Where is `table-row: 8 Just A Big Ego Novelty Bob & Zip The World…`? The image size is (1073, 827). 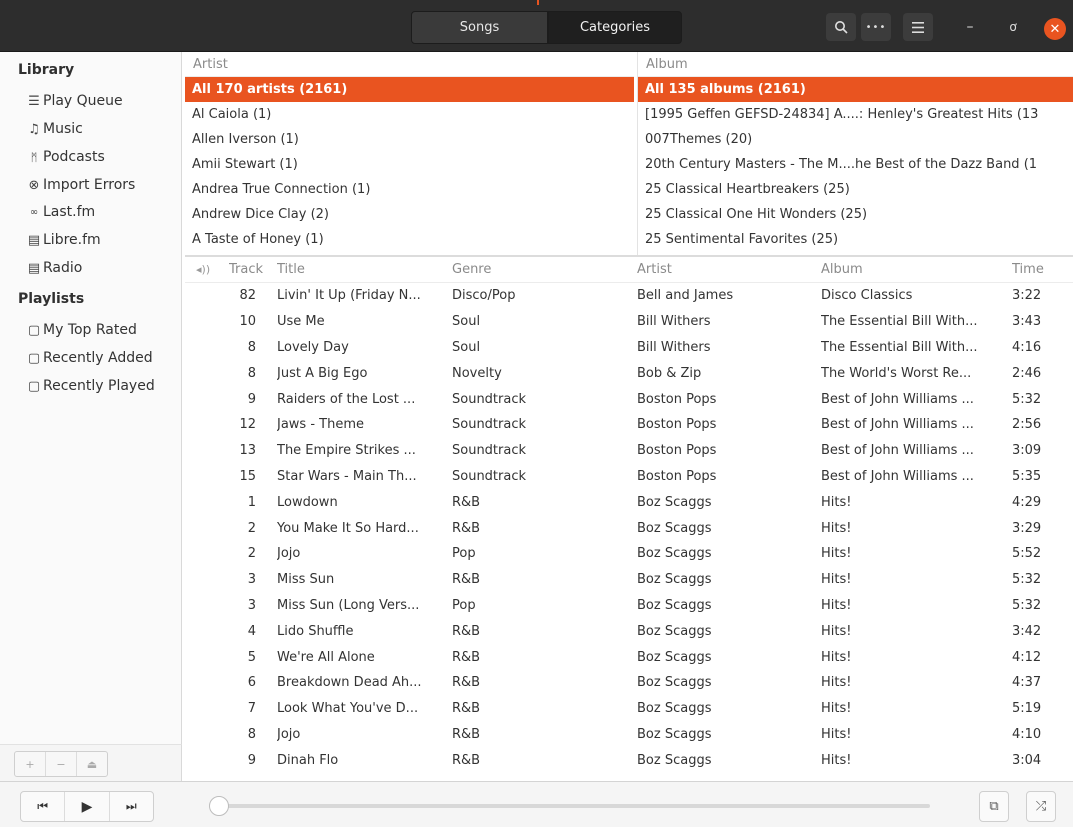
table-row: 8 Just A Big Ego Novelty Bob & Zip The World… is located at coordinates (629, 373).